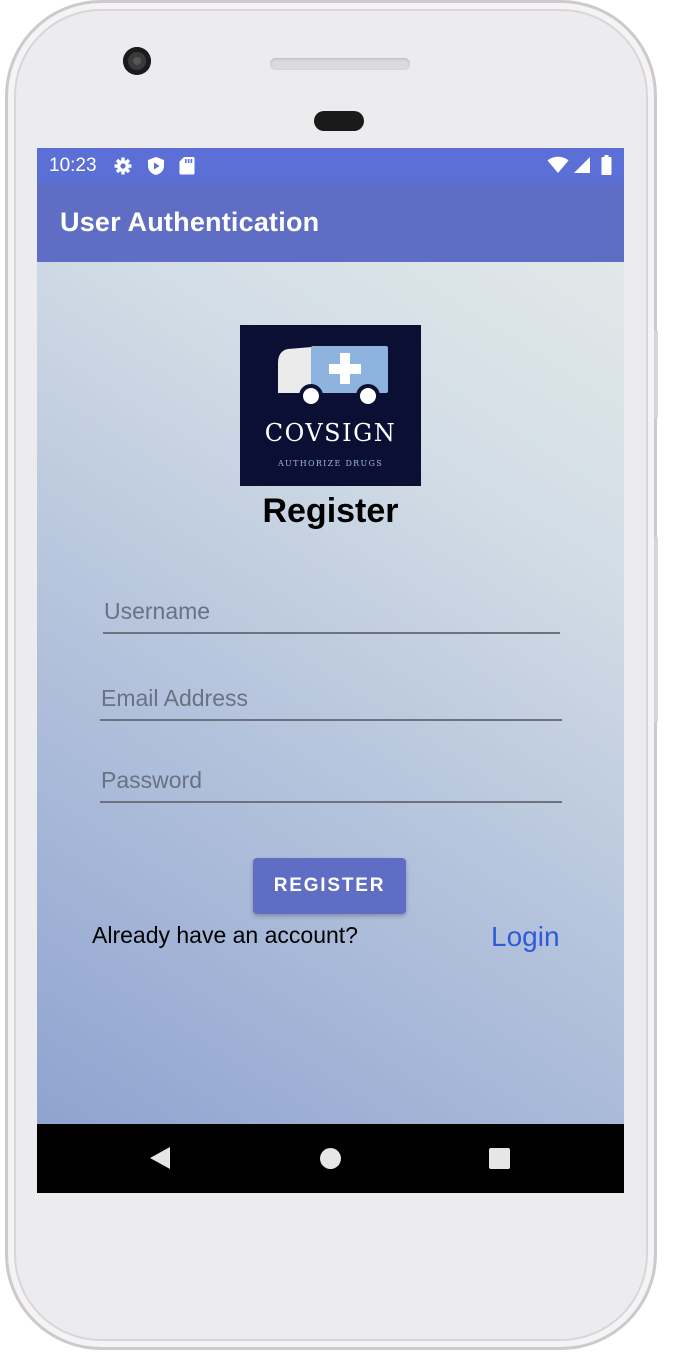 The height and width of the screenshot is (1356, 674). I want to click on email-input, so click(331, 698).